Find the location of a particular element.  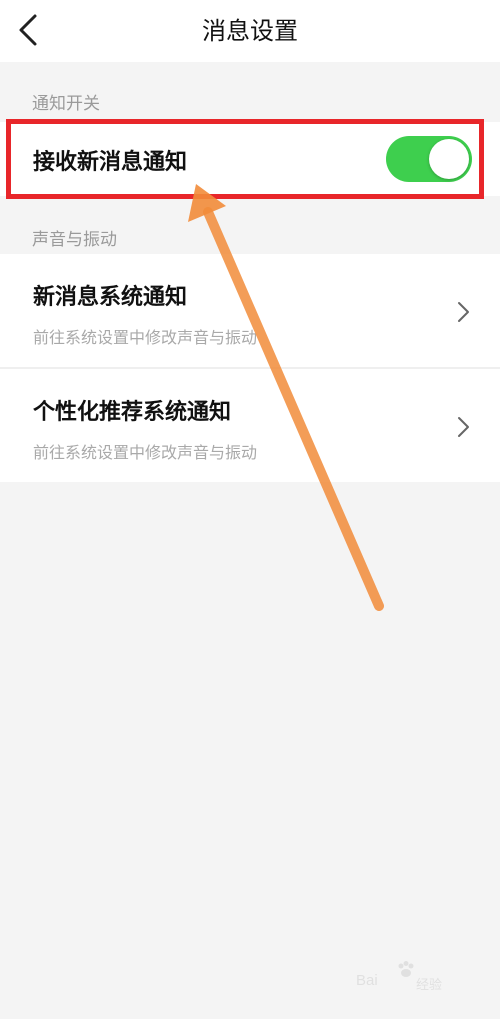

watermark-suffix: 经验 is located at coordinates (429, 985).